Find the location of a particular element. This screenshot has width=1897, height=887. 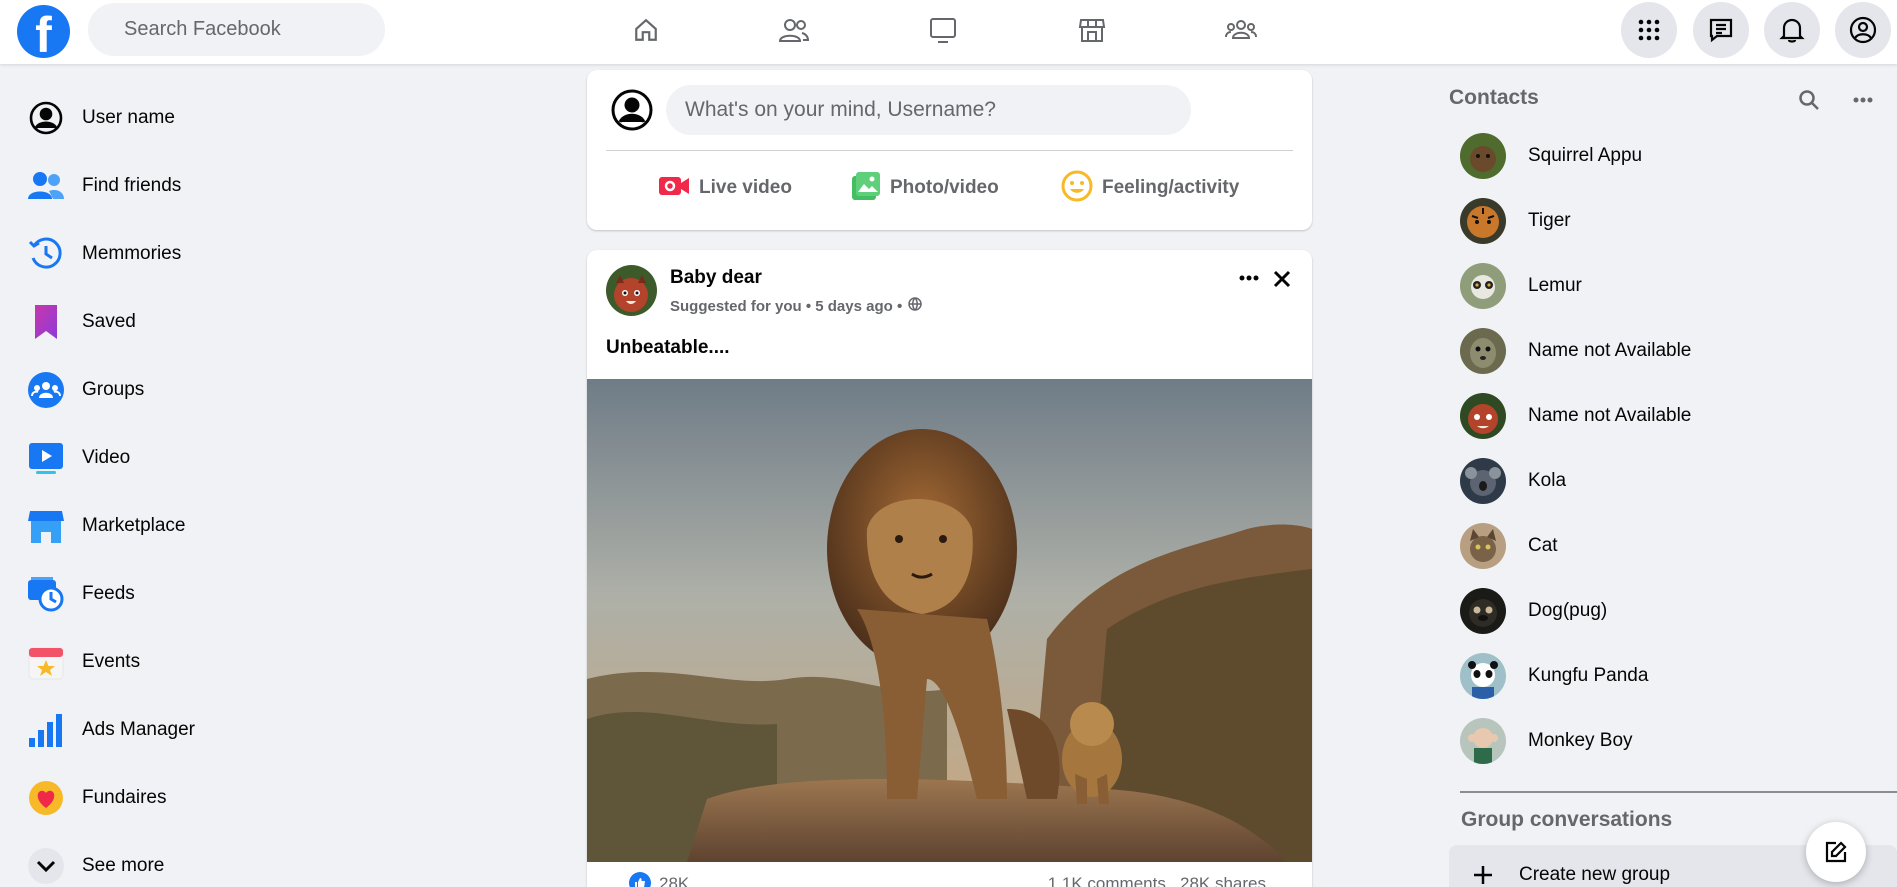

fundraisers-icon is located at coordinates (46, 798).